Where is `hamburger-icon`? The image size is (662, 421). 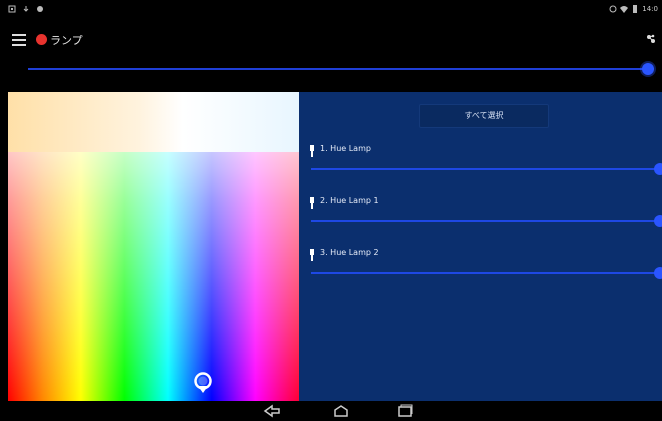
hamburger-icon is located at coordinates (19, 40).